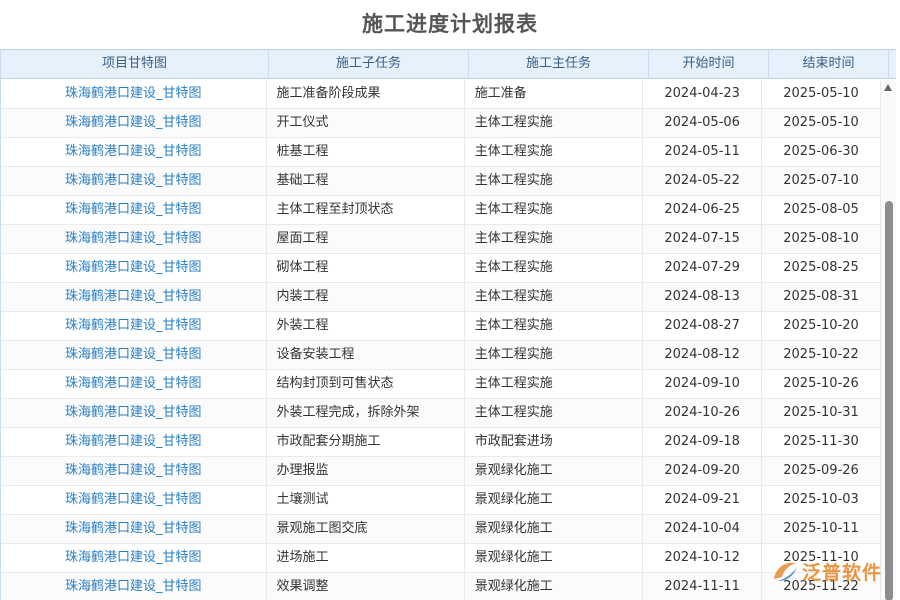 Image resolution: width=900 pixels, height=600 pixels. I want to click on column-header-end: 结束时间, so click(829, 64).